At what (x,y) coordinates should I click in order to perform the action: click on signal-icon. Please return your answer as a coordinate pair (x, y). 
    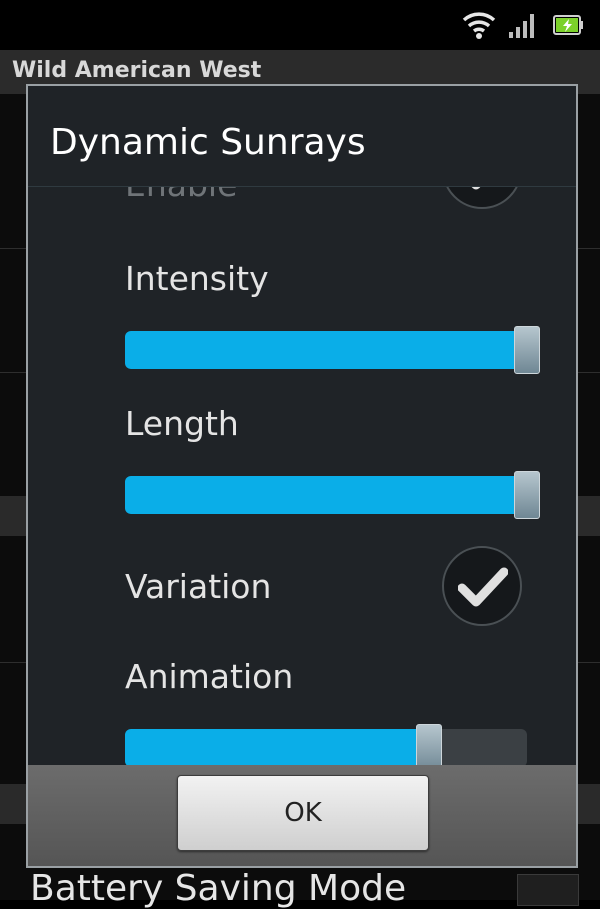
    Looking at the image, I should click on (521, 26).